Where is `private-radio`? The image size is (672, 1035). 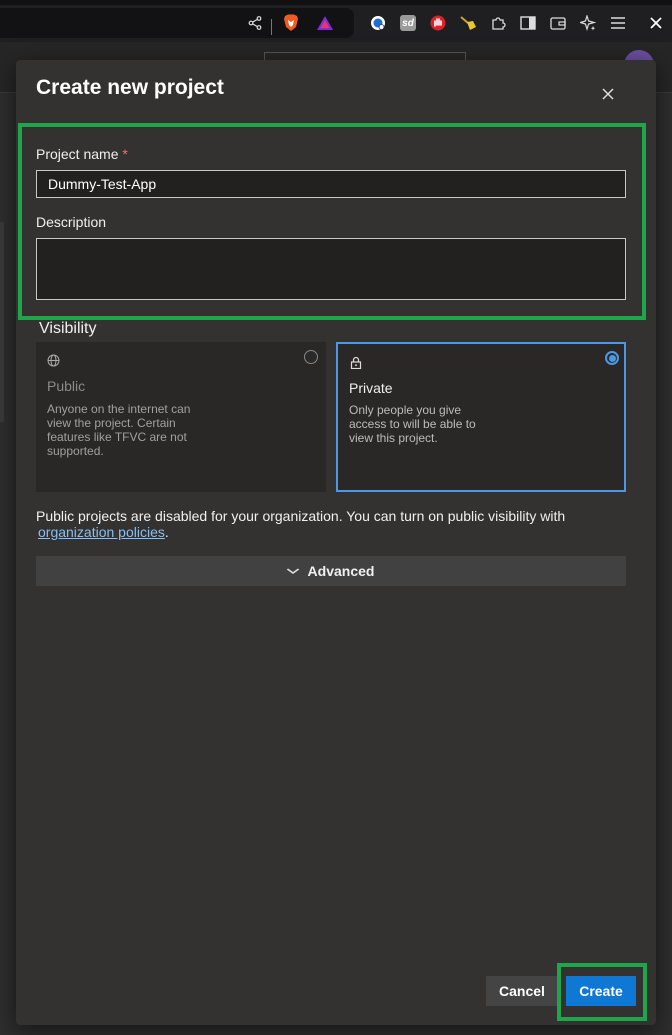 private-radio is located at coordinates (612, 358).